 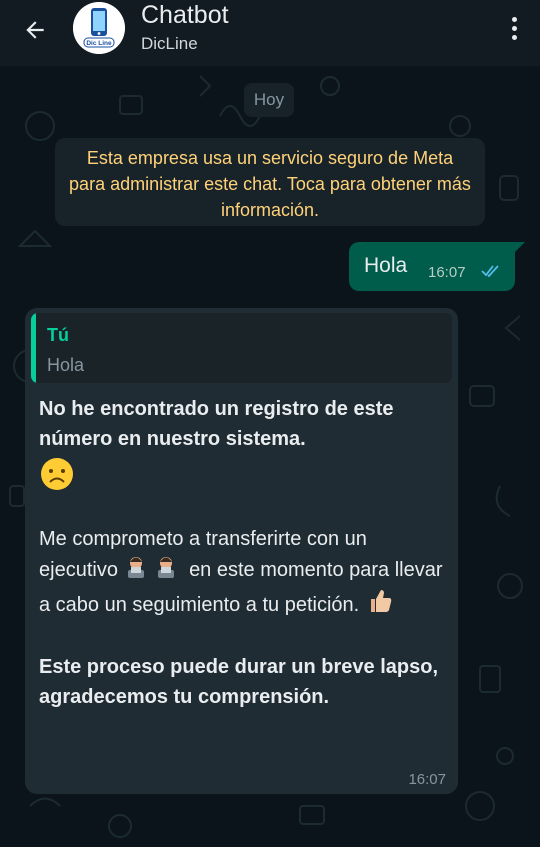 I want to click on double-check-icon, so click(x=490, y=271).